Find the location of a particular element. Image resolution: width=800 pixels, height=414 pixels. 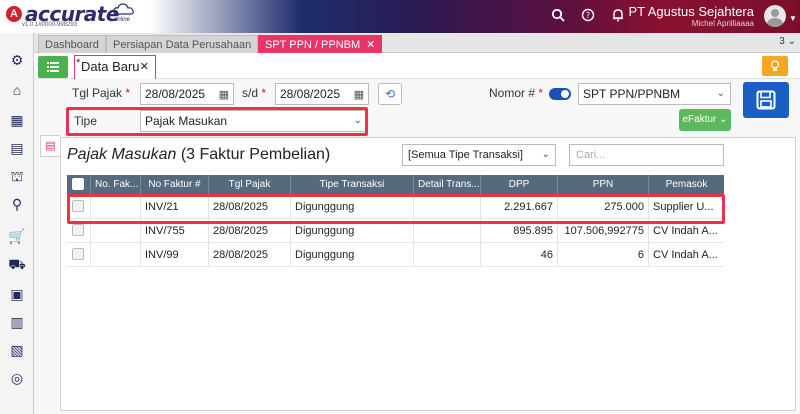

company-icon: ▦ is located at coordinates (17, 120).